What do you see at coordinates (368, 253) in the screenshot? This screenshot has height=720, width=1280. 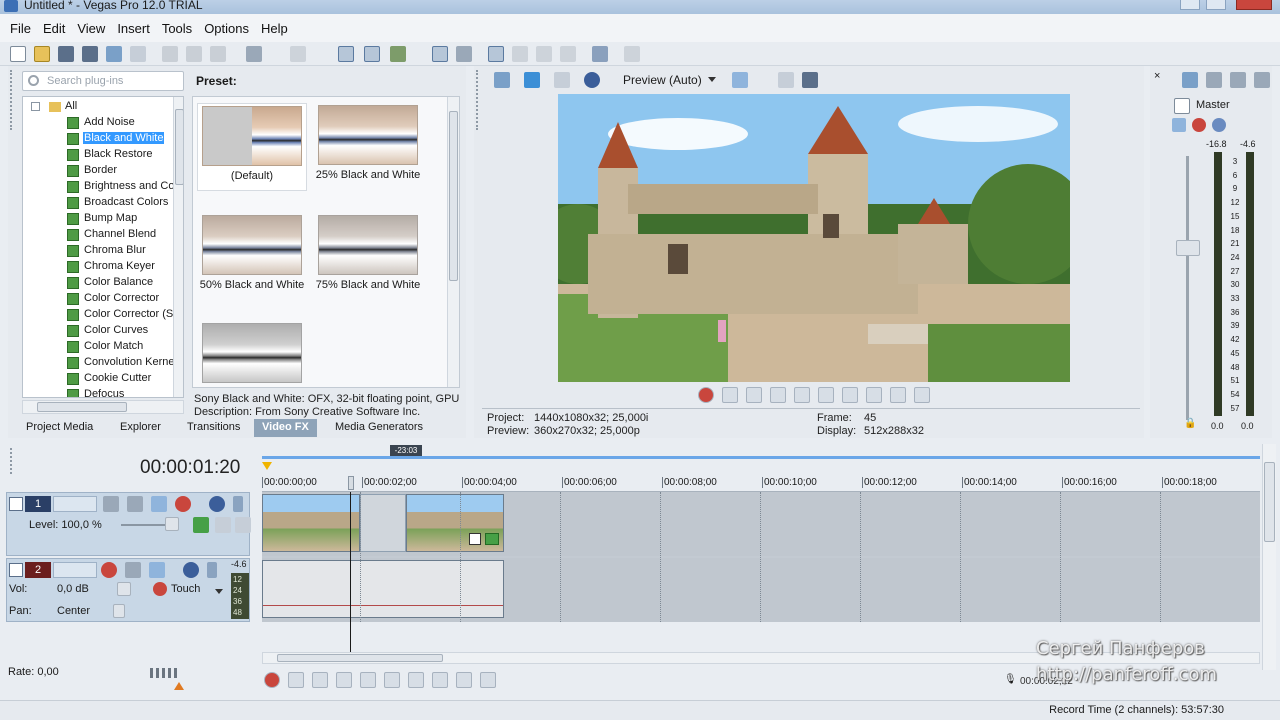 I see `preset-75: 75% Black and White` at bounding box center [368, 253].